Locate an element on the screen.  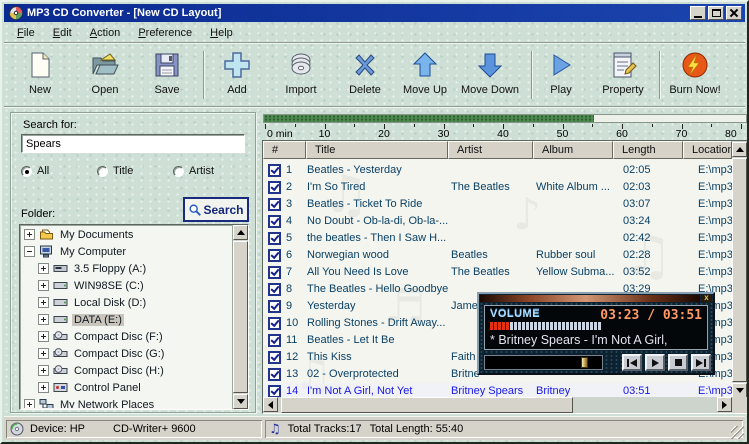
close-button is located at coordinates (734, 13).